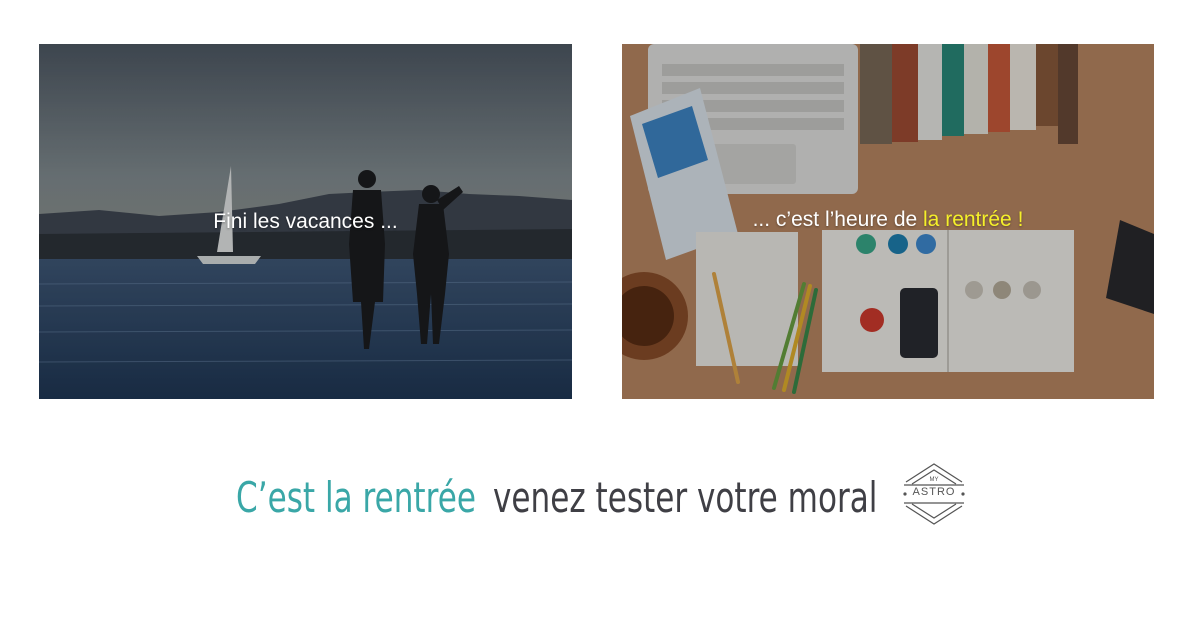 The height and width of the screenshot is (628, 1200). Describe the element at coordinates (356, 497) in the screenshot. I see `slogan-highlight: C’est la rentrée` at that location.